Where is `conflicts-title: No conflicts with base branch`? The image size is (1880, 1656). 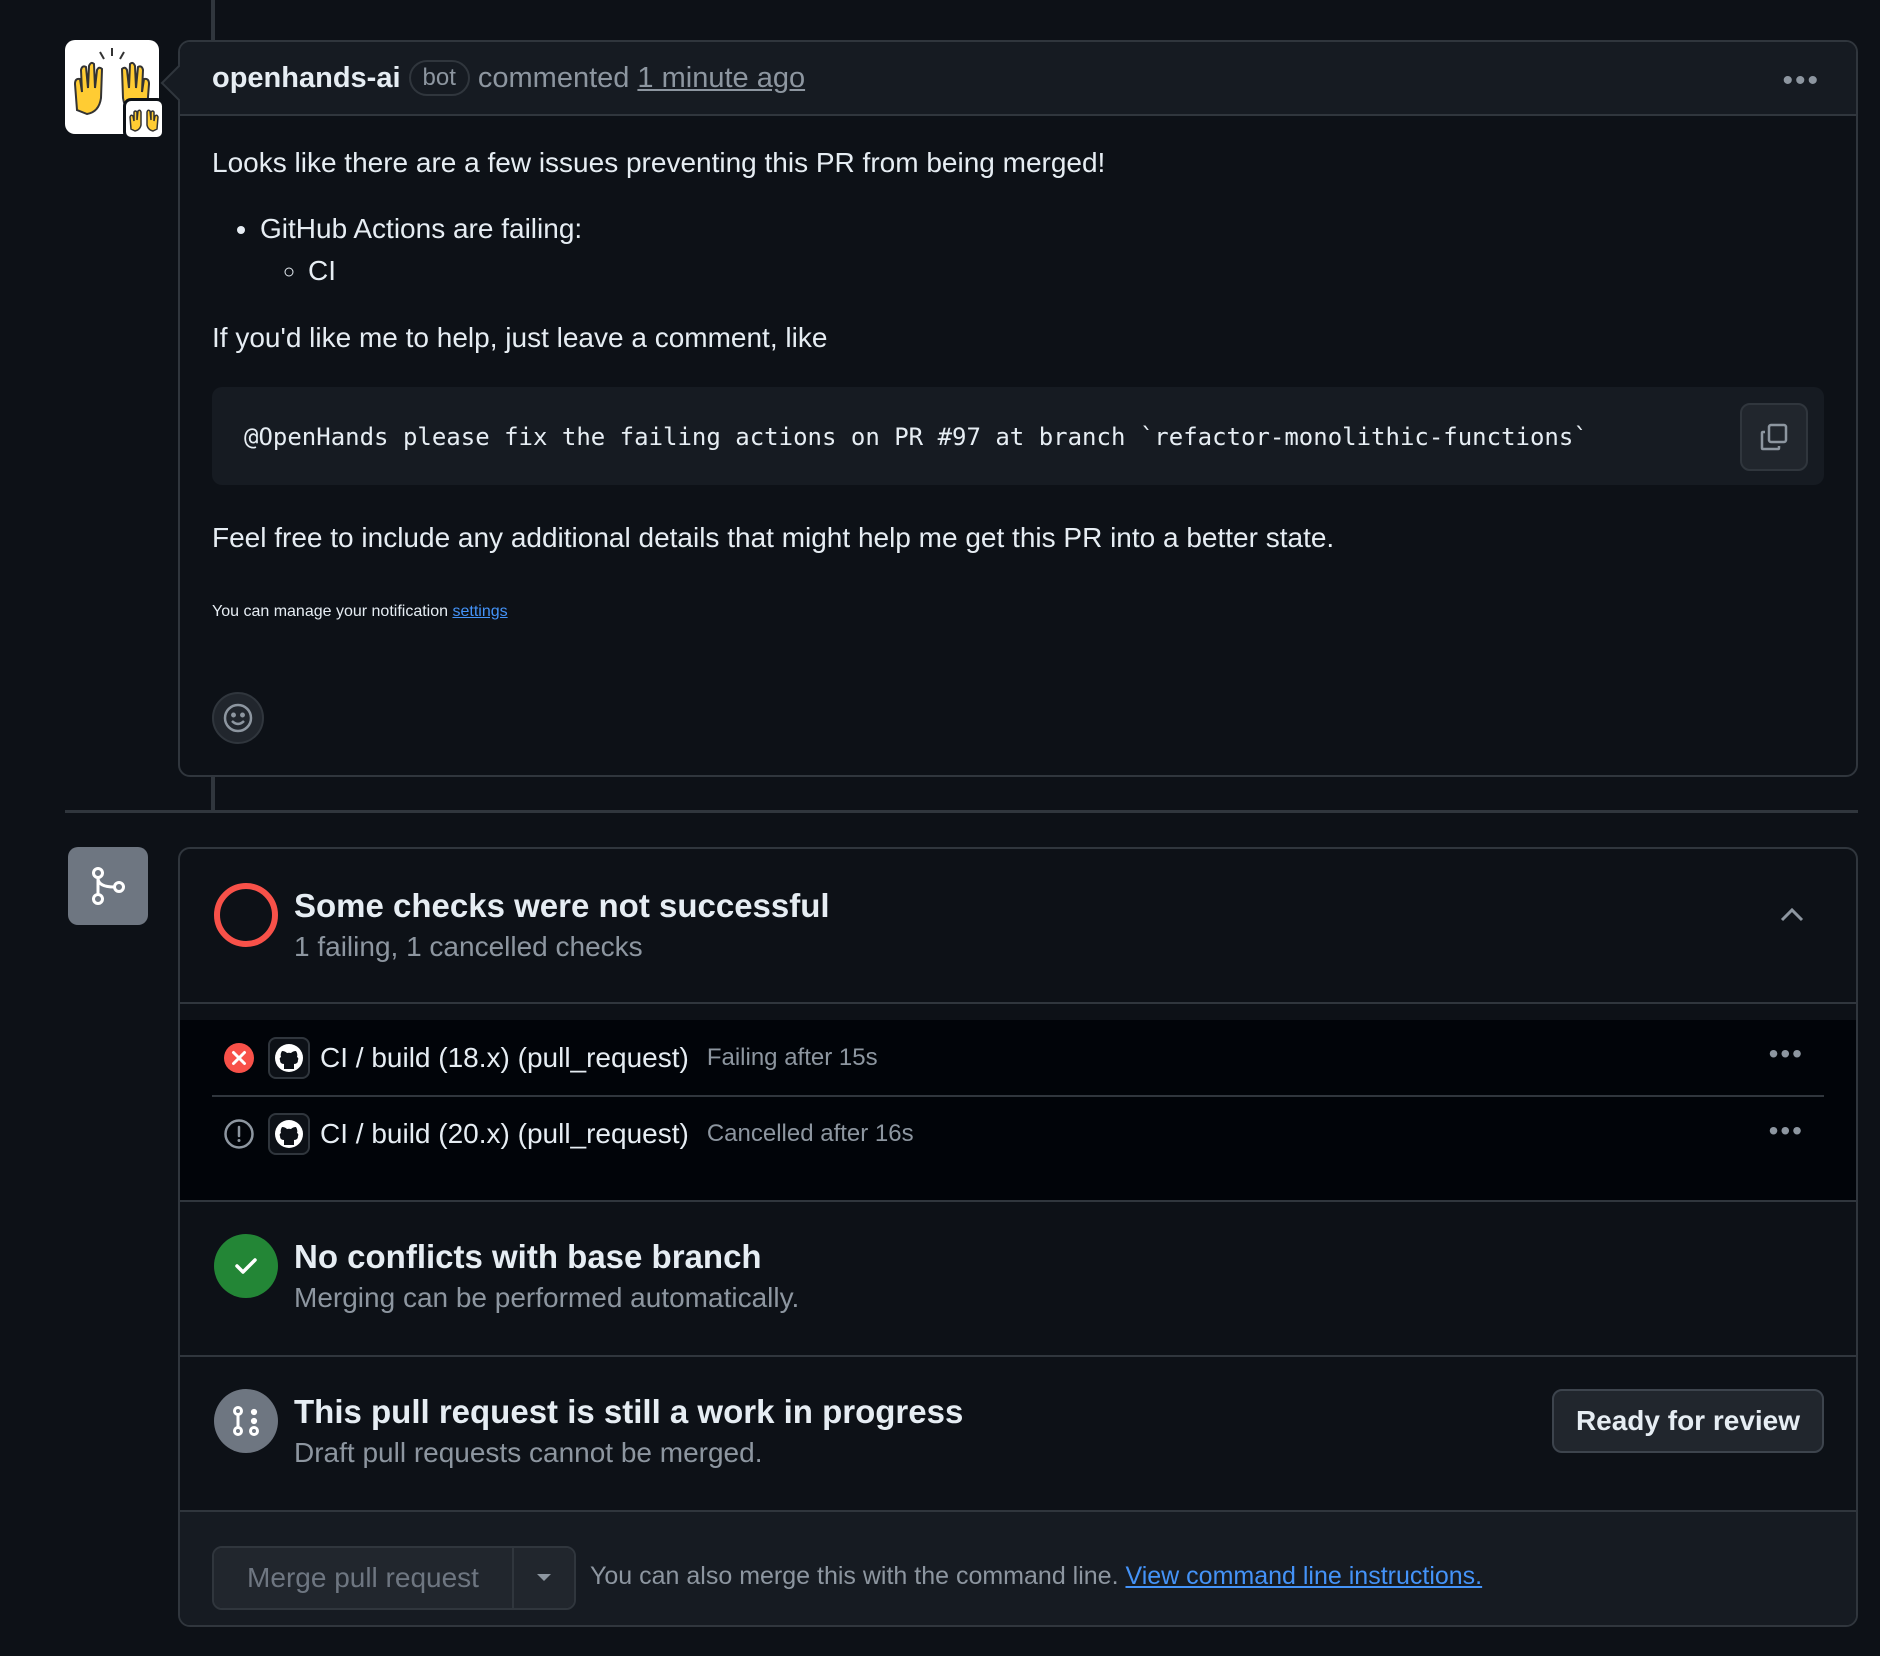 conflicts-title: No conflicts with base branch is located at coordinates (528, 1256).